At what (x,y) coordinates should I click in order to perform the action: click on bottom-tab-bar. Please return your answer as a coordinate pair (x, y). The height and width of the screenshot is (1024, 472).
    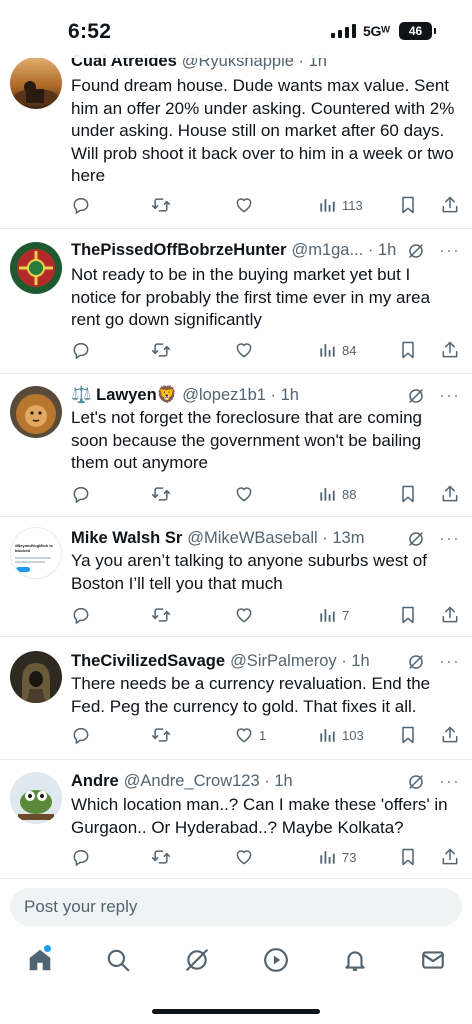
    Looking at the image, I should click on (236, 964).